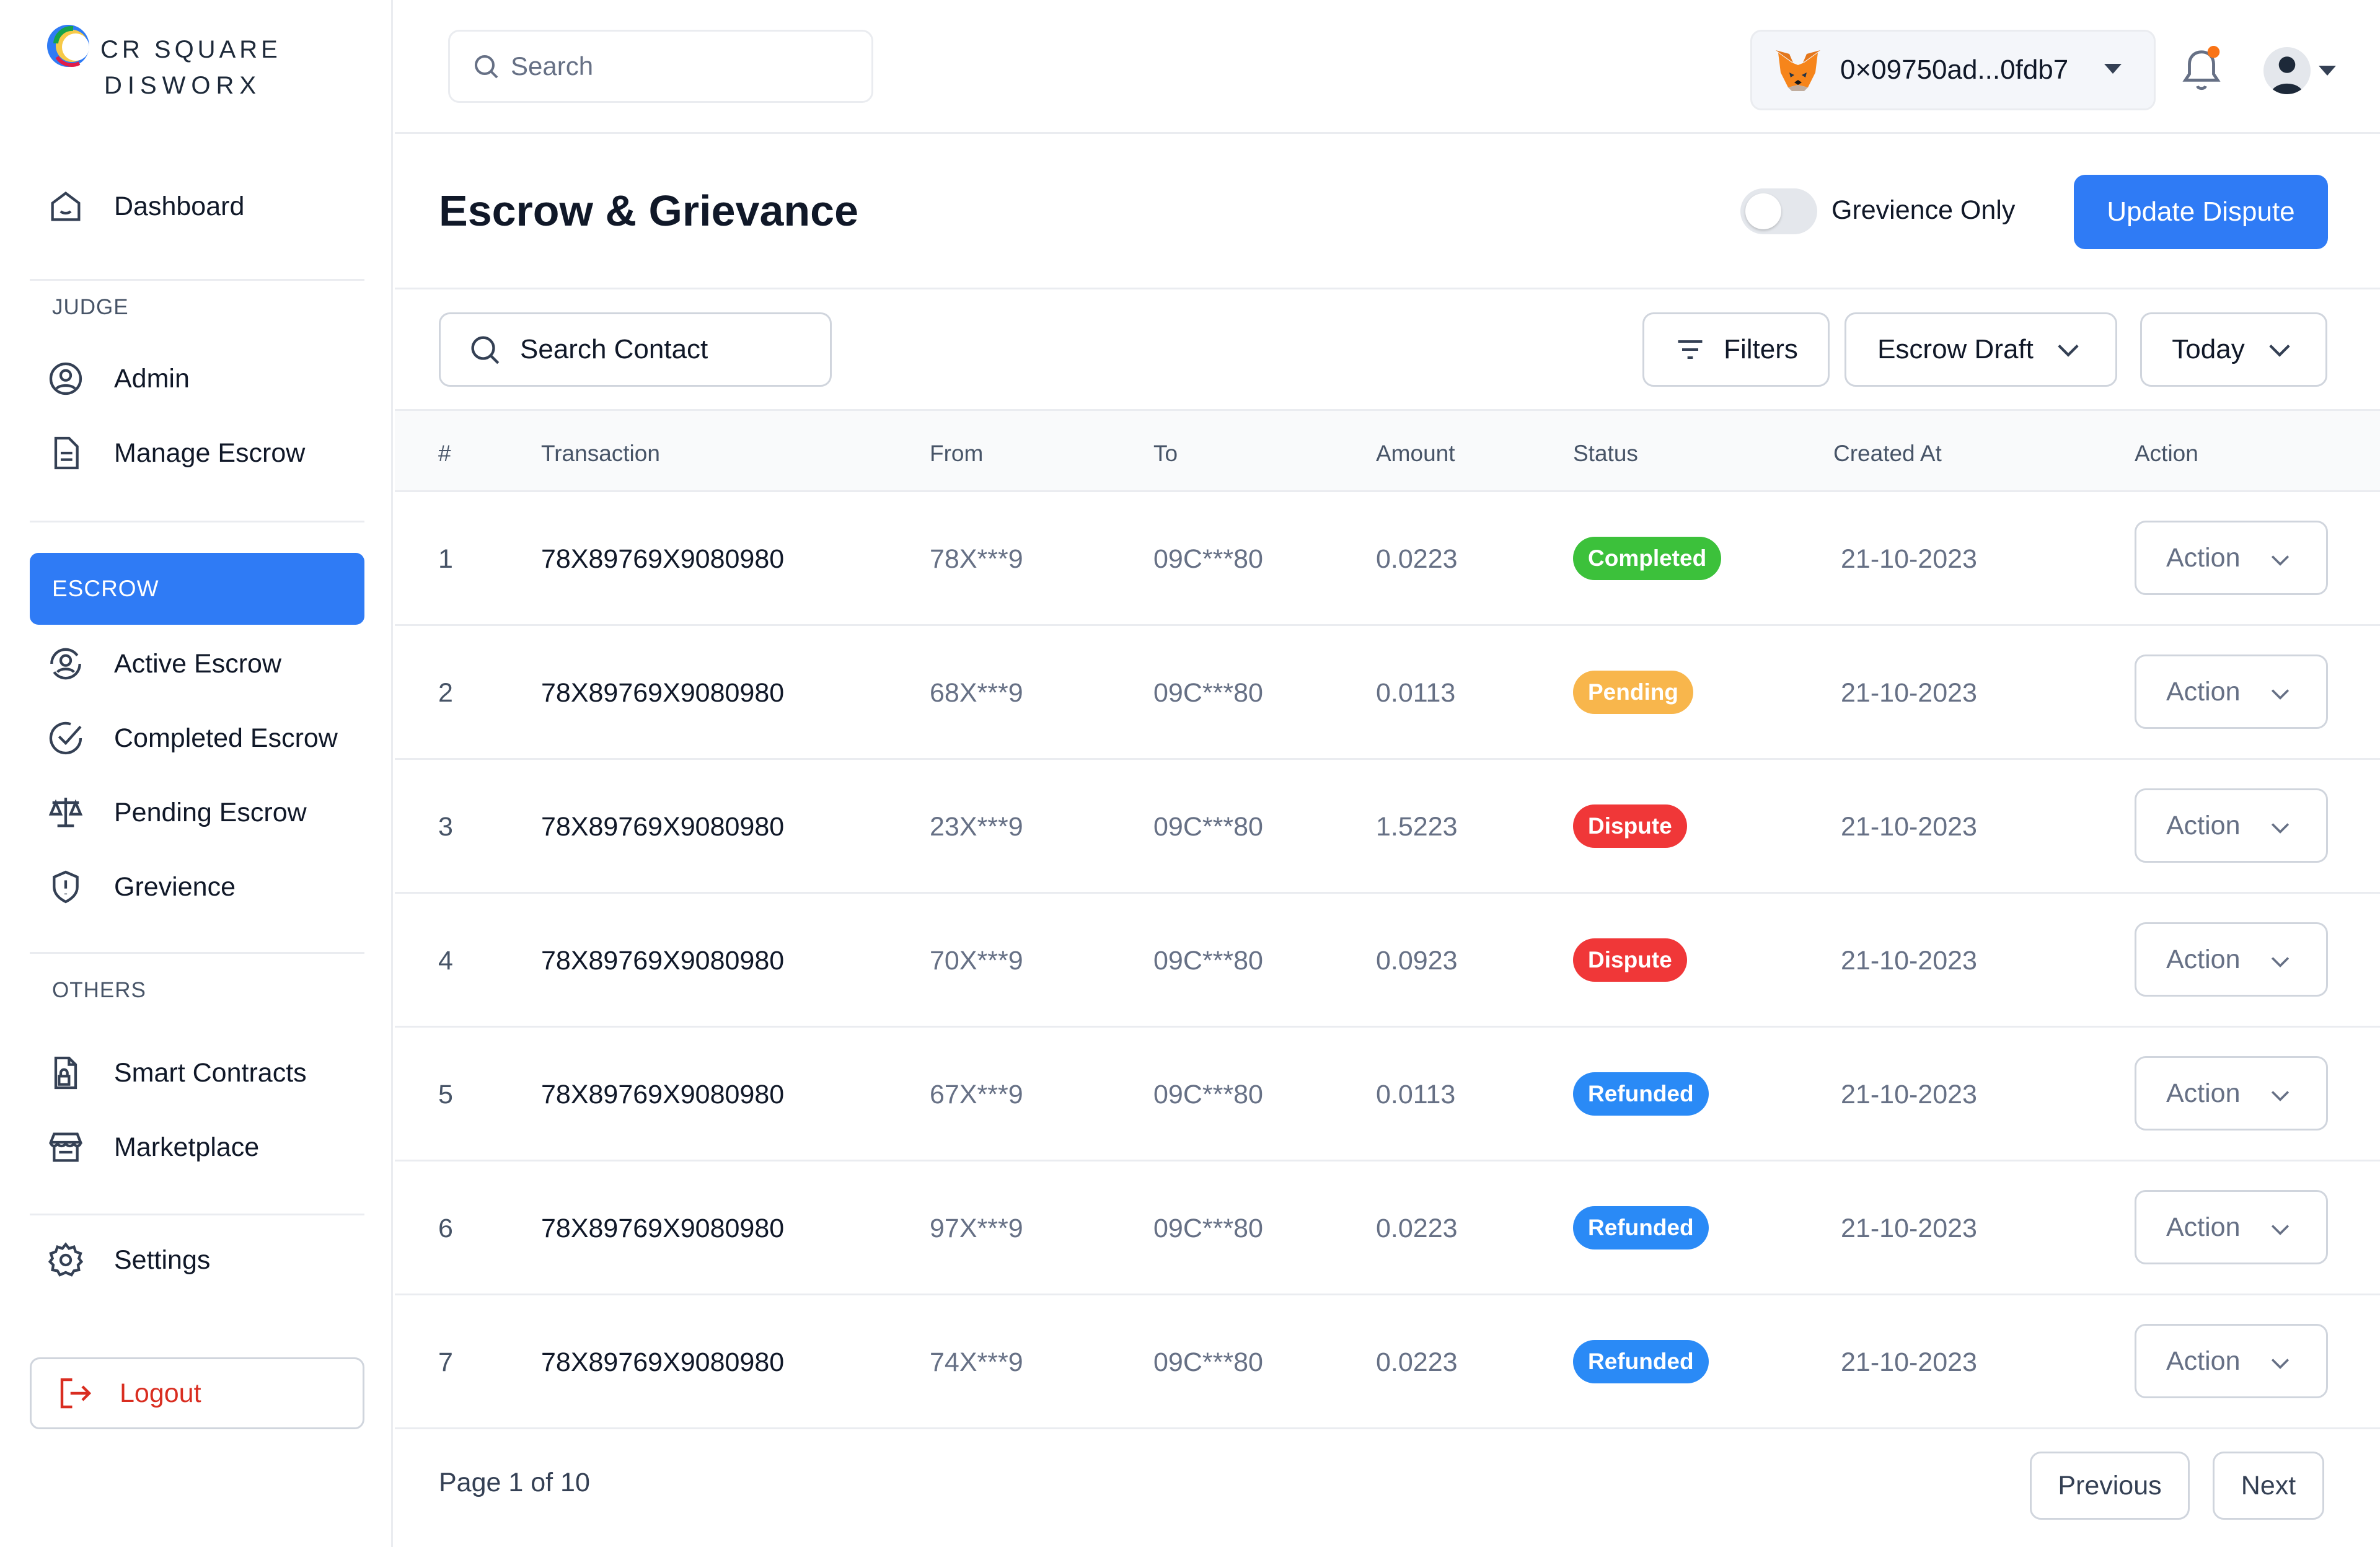 The width and height of the screenshot is (2380, 1547). I want to click on from-address: 67X***9, so click(976, 1094).